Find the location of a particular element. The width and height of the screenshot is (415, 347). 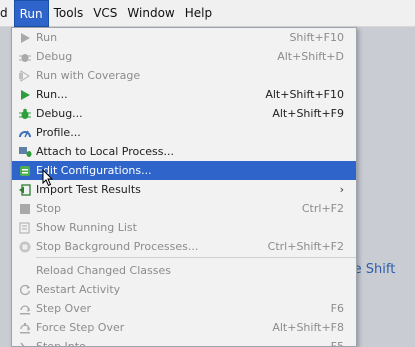

menu-item-stop: Stop Ctrl+F2 is located at coordinates (184, 208).